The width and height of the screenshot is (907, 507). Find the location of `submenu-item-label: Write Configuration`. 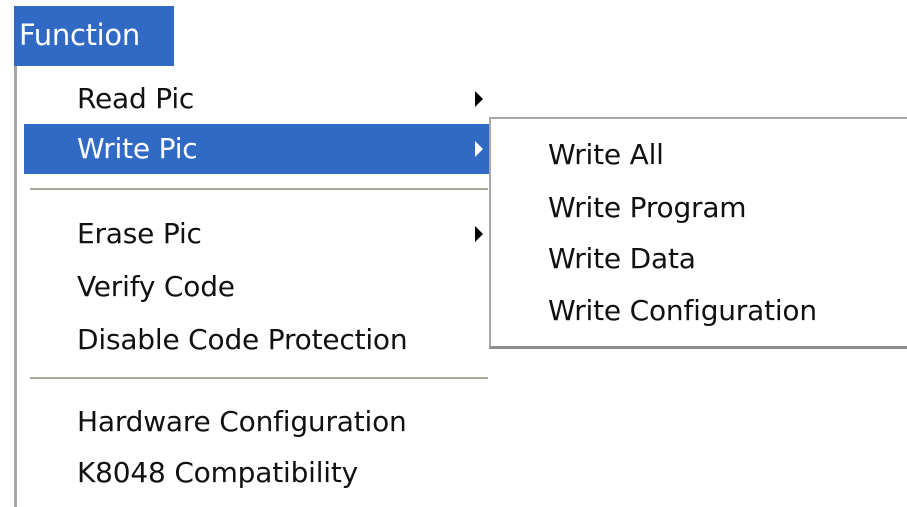

submenu-item-label: Write Configuration is located at coordinates (682, 310).